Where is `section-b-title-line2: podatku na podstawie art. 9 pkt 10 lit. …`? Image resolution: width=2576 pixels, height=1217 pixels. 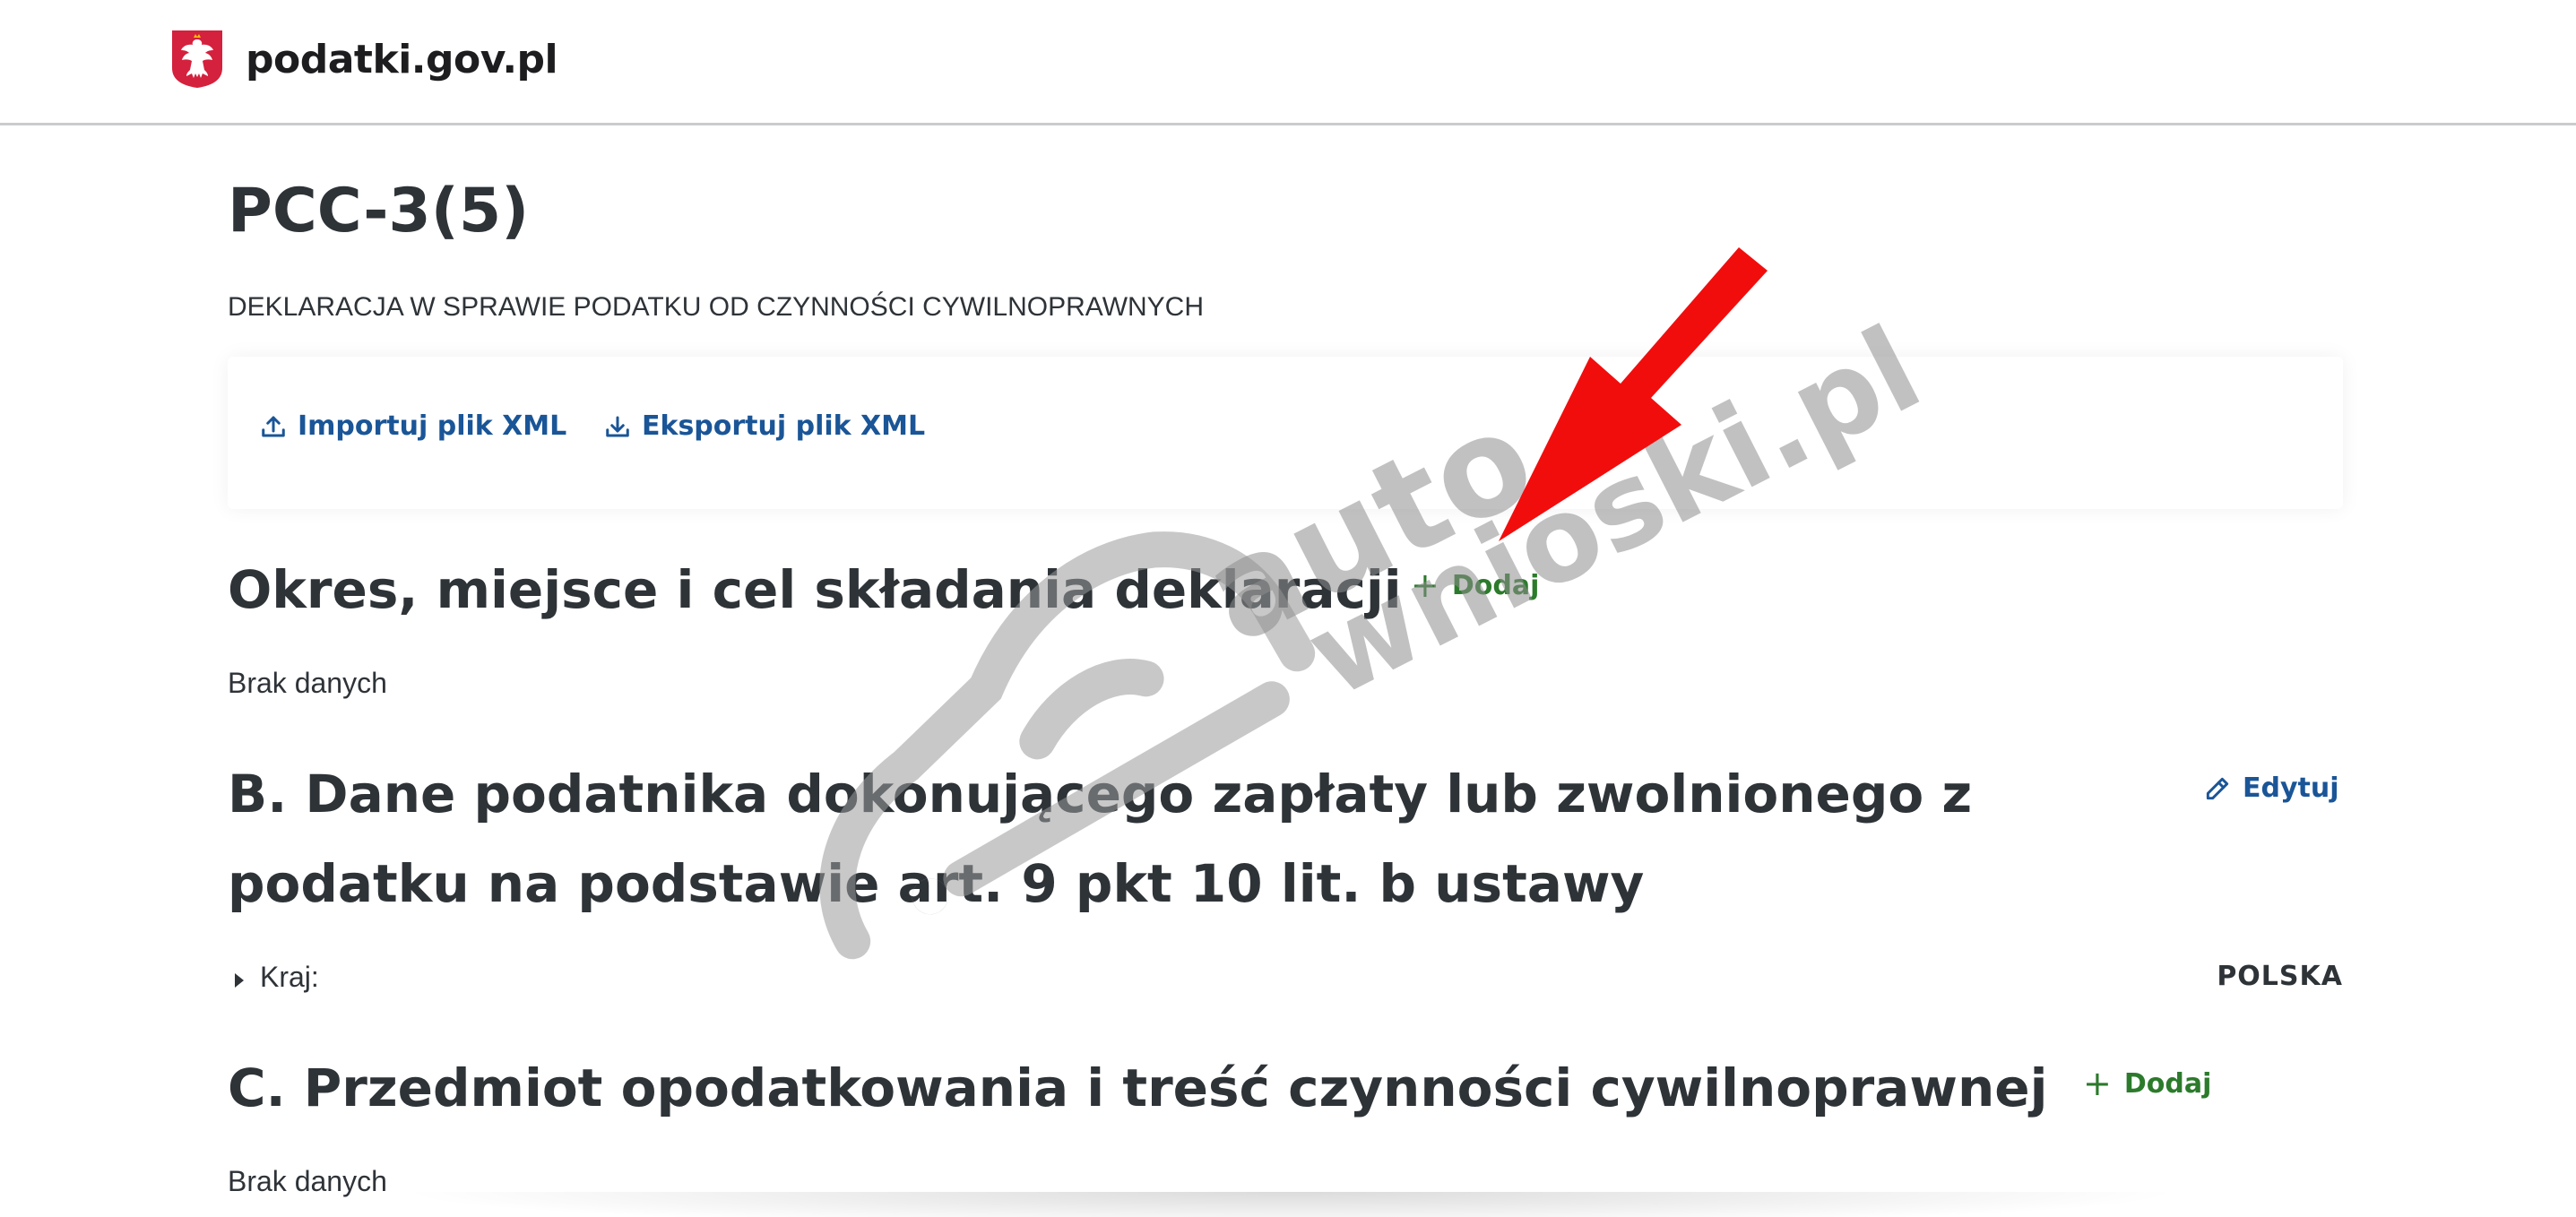 section-b-title-line2: podatku na podstawie art. 9 pkt 10 lit. … is located at coordinates (936, 883).